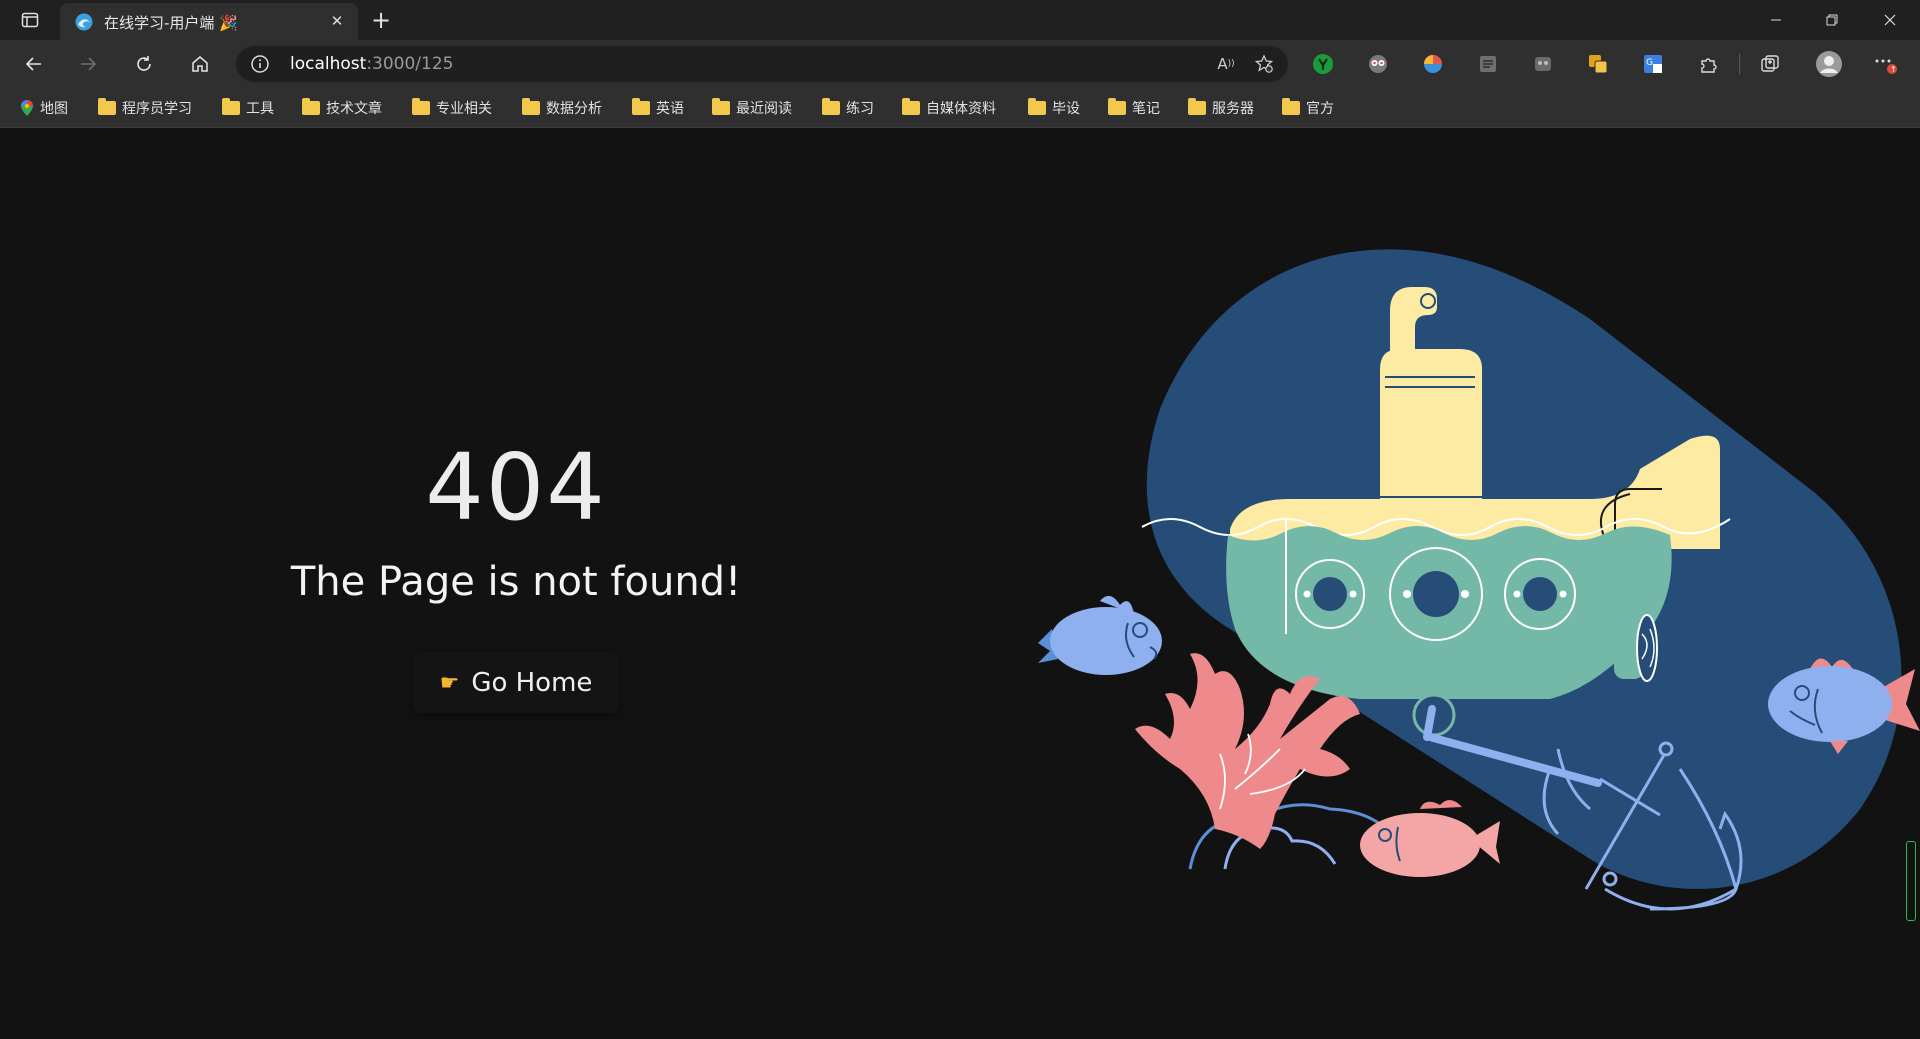 The height and width of the screenshot is (1039, 1920). What do you see at coordinates (157, 109) in the screenshot?
I see `bookmark-label: 程序员学习` at bounding box center [157, 109].